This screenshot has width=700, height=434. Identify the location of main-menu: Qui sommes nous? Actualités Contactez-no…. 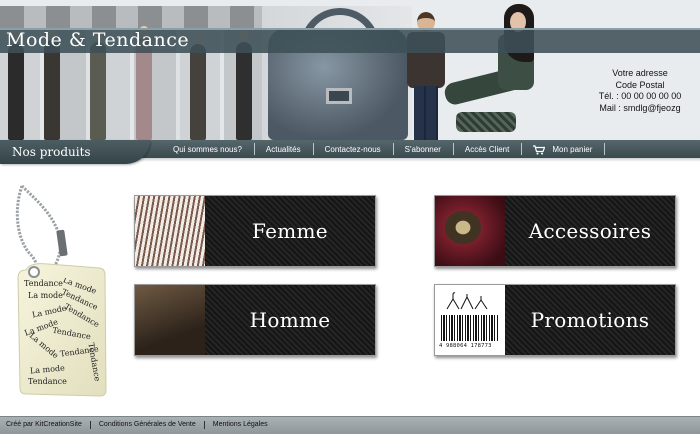
(384, 149).